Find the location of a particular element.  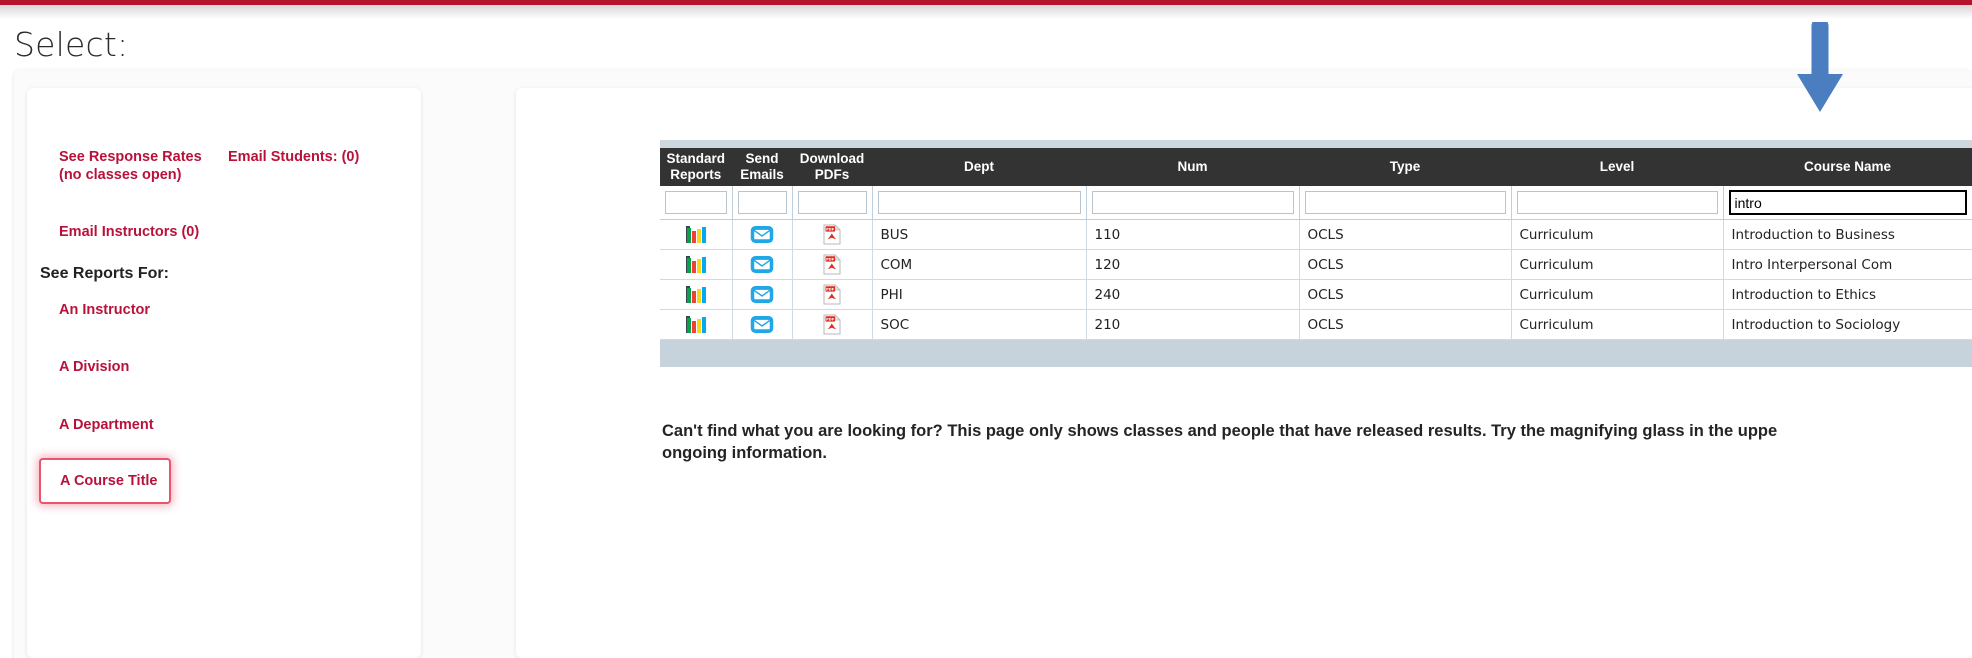

table-top-strip-cell is located at coordinates (1316, 144).